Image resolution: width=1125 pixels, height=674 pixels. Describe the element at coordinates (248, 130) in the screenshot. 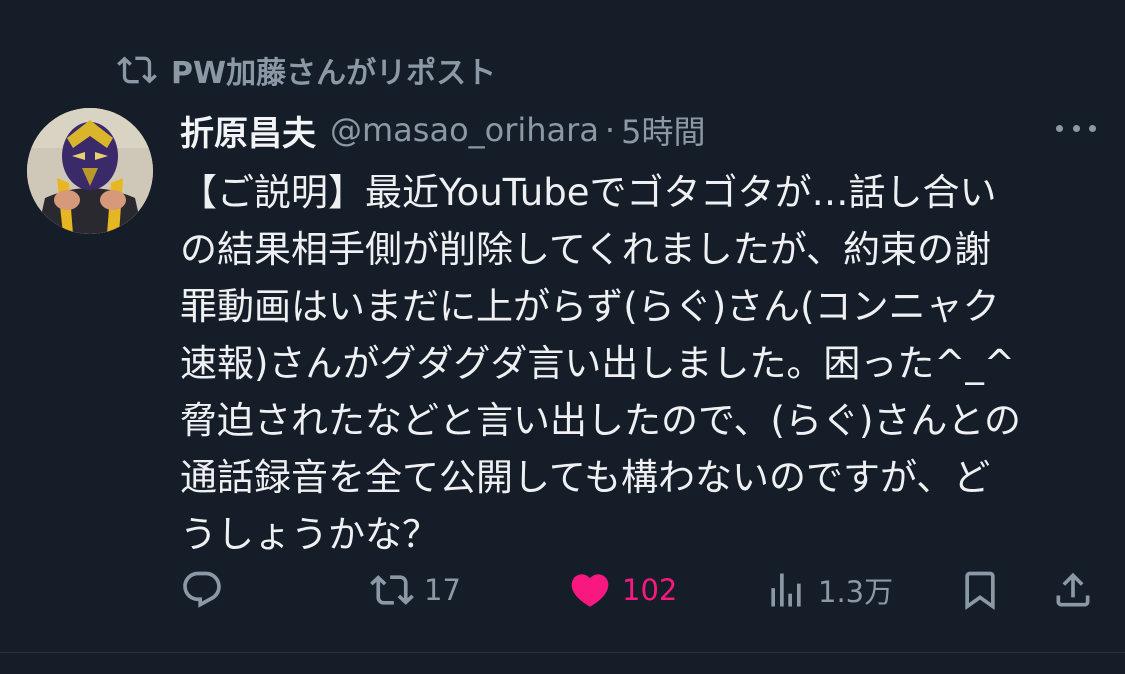

I see `display-name: 折原昌夫` at that location.